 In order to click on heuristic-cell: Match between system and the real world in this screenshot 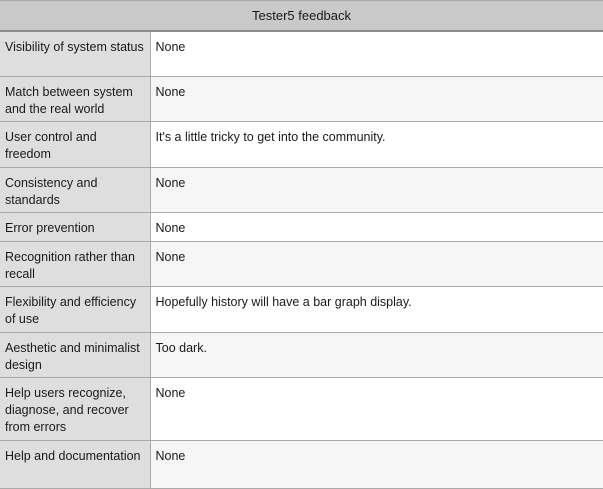, I will do `click(75, 99)`.